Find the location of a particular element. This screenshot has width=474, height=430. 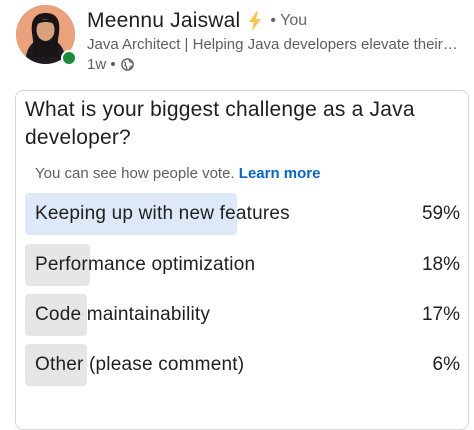

poll-option-percent: 17% is located at coordinates (440, 314).